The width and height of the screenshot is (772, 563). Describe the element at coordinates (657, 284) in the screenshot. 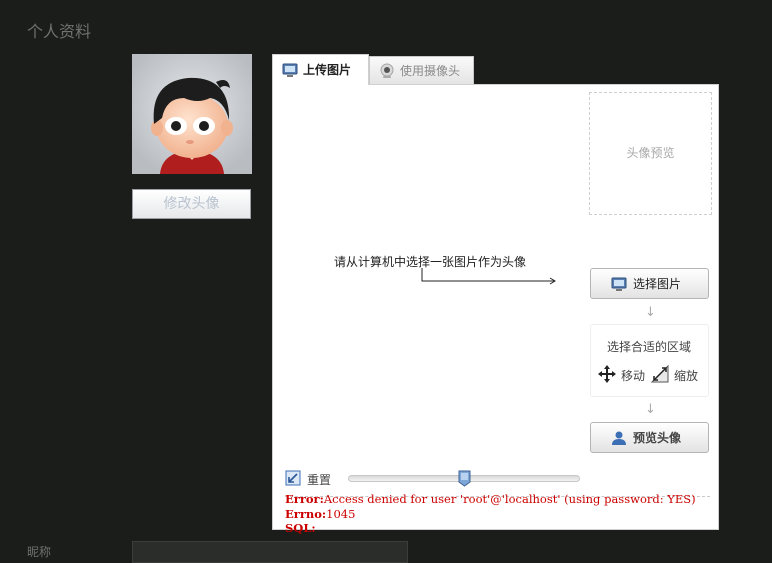

I see `select-image-label: 选择图片` at that location.